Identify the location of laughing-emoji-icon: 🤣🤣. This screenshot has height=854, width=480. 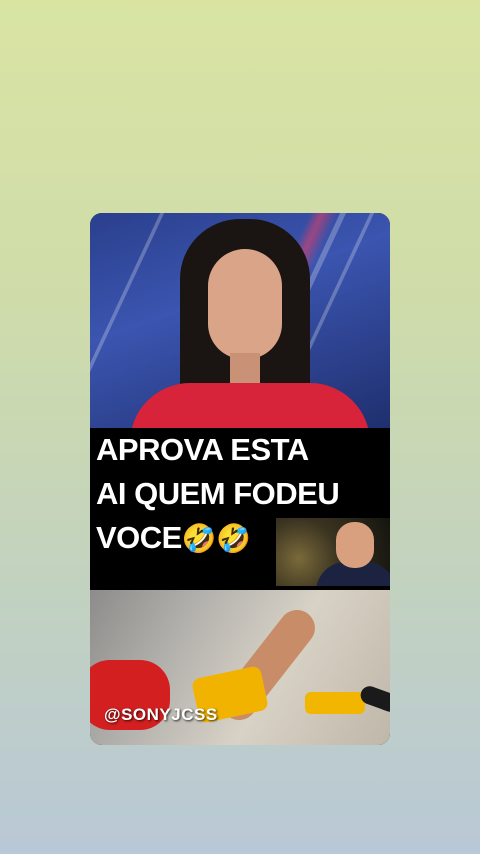
(216, 538).